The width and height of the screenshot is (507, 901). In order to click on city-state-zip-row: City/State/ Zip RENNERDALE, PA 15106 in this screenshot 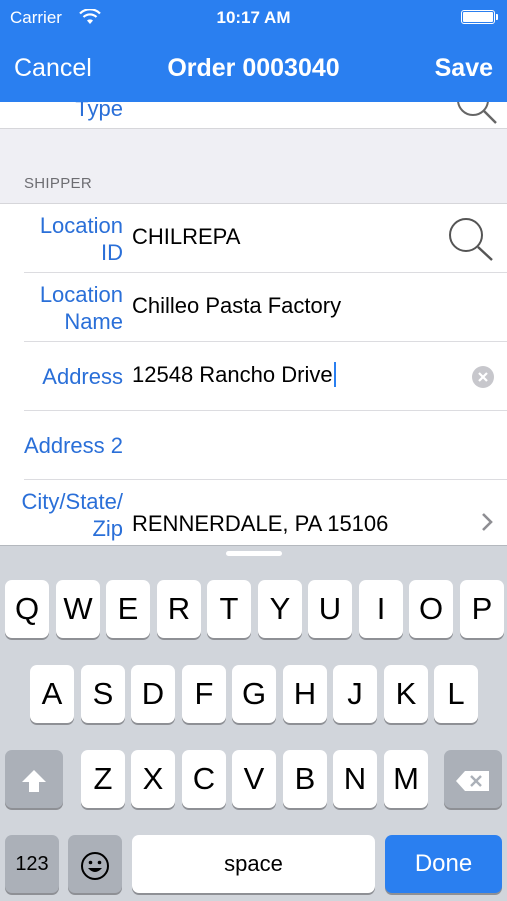, I will do `click(253, 512)`.